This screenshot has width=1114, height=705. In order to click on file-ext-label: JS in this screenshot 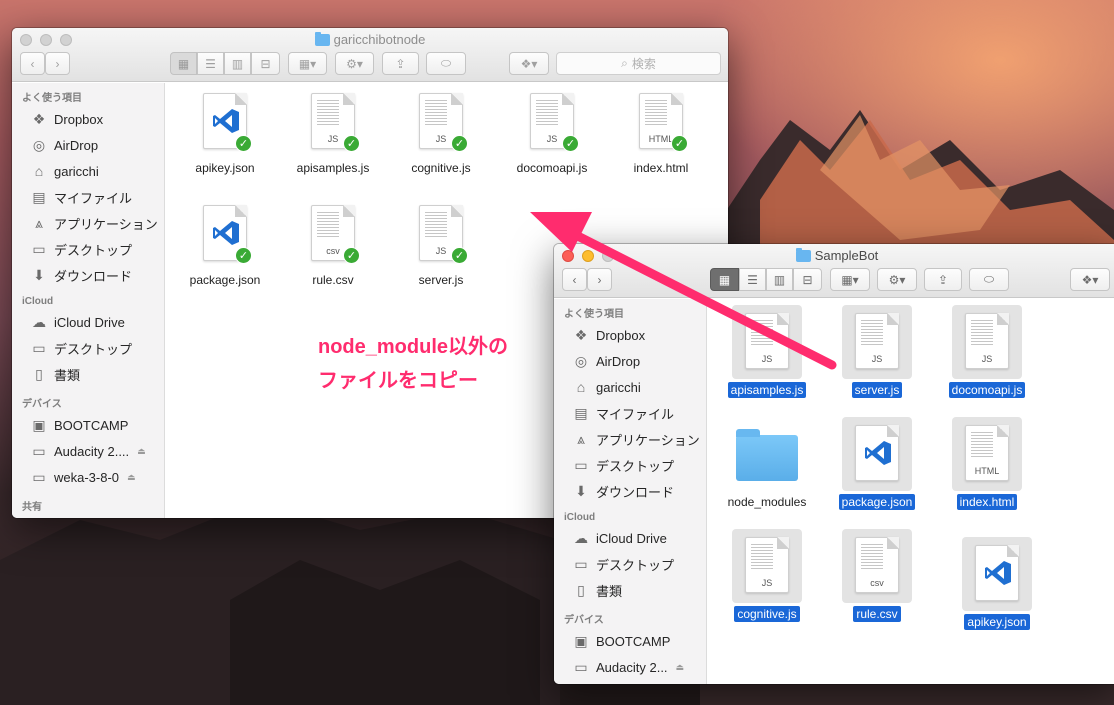, I will do `click(987, 359)`.